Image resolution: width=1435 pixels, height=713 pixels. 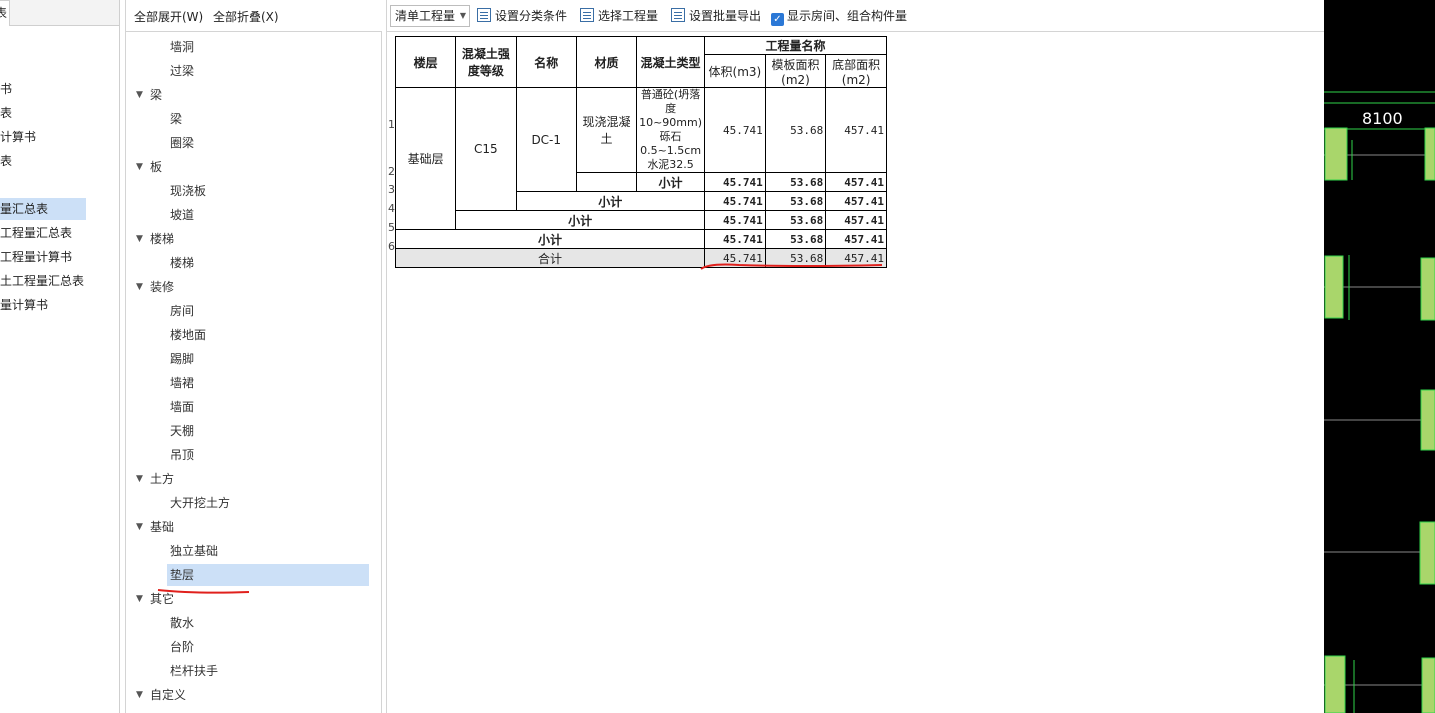 I want to click on total-label: 合计, so click(x=550, y=258).